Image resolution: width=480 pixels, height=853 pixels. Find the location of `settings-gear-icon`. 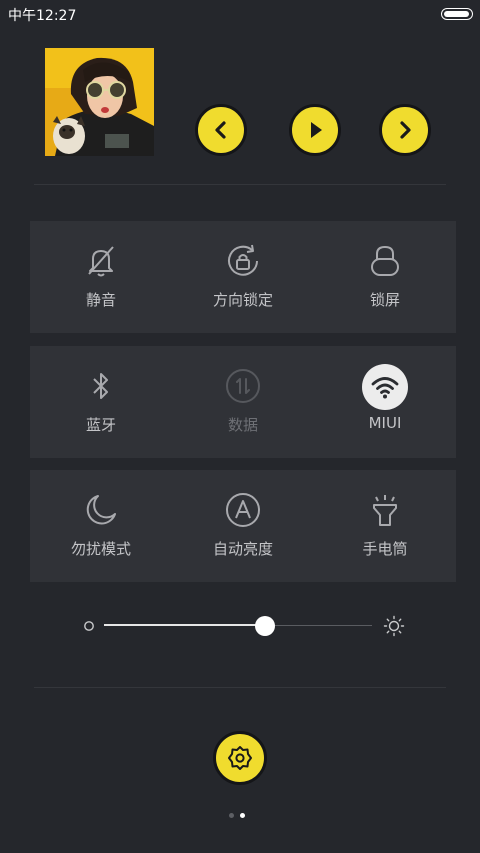

settings-gear-icon is located at coordinates (240, 758).